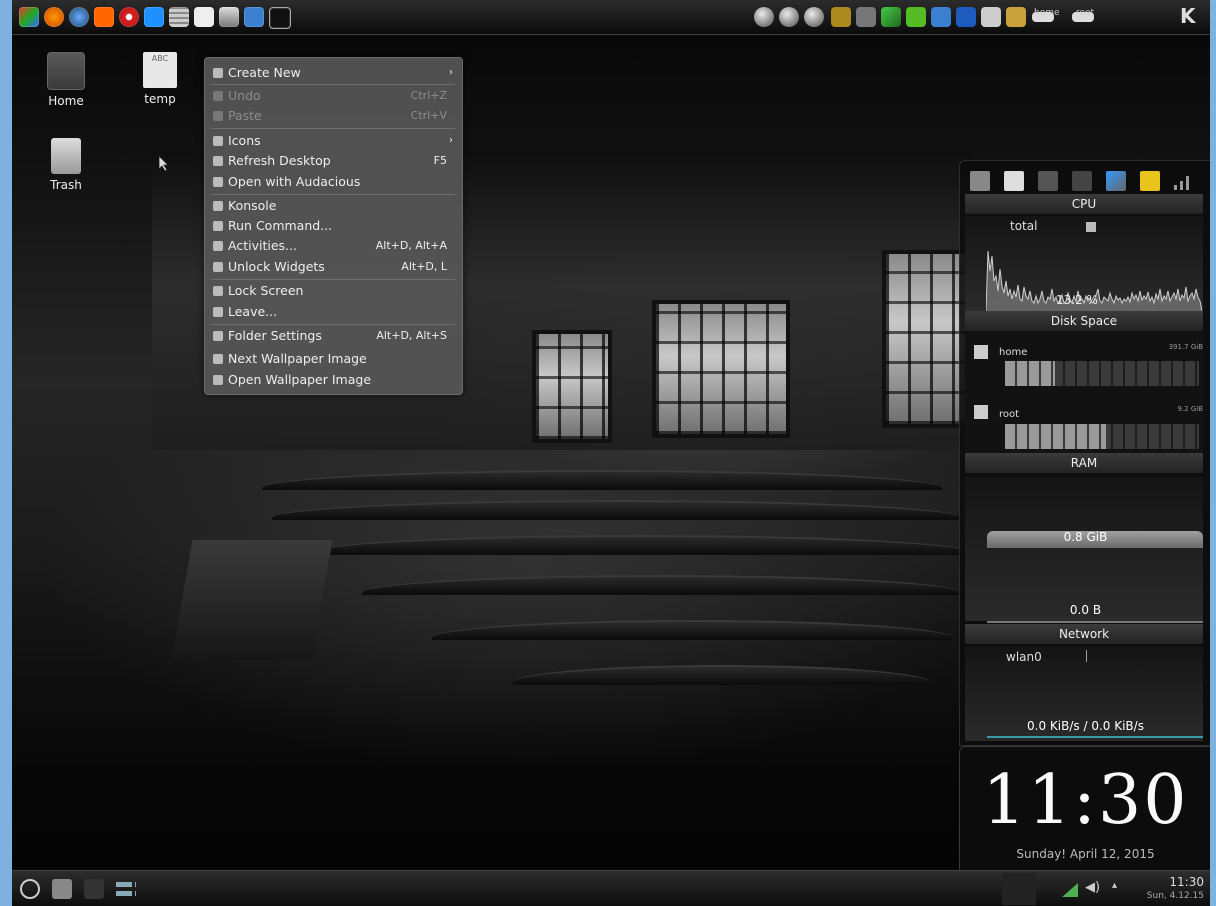 The height and width of the screenshot is (906, 1216). Describe the element at coordinates (966, 17) in the screenshot. I see `screen-icon` at that location.